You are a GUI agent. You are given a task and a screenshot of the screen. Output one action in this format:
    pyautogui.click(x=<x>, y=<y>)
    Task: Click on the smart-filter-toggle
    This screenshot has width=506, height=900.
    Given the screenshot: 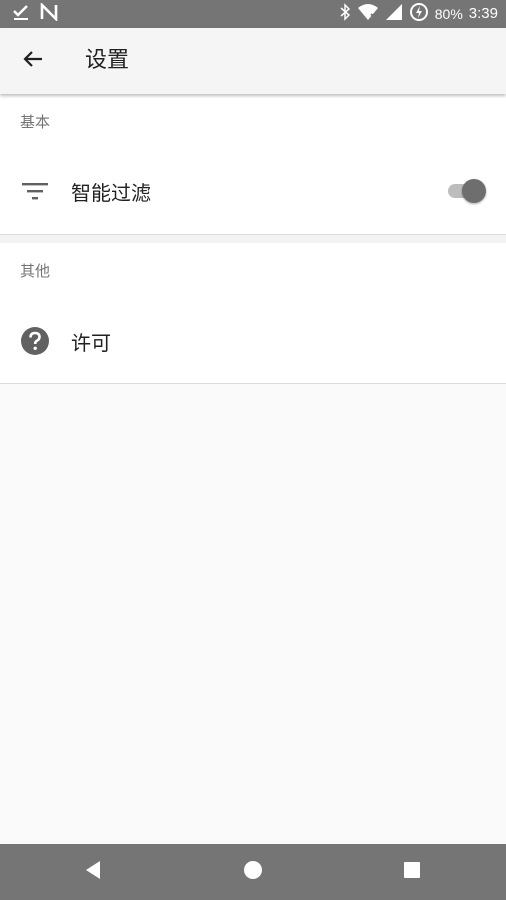 What is the action you would take?
    pyautogui.click(x=467, y=191)
    